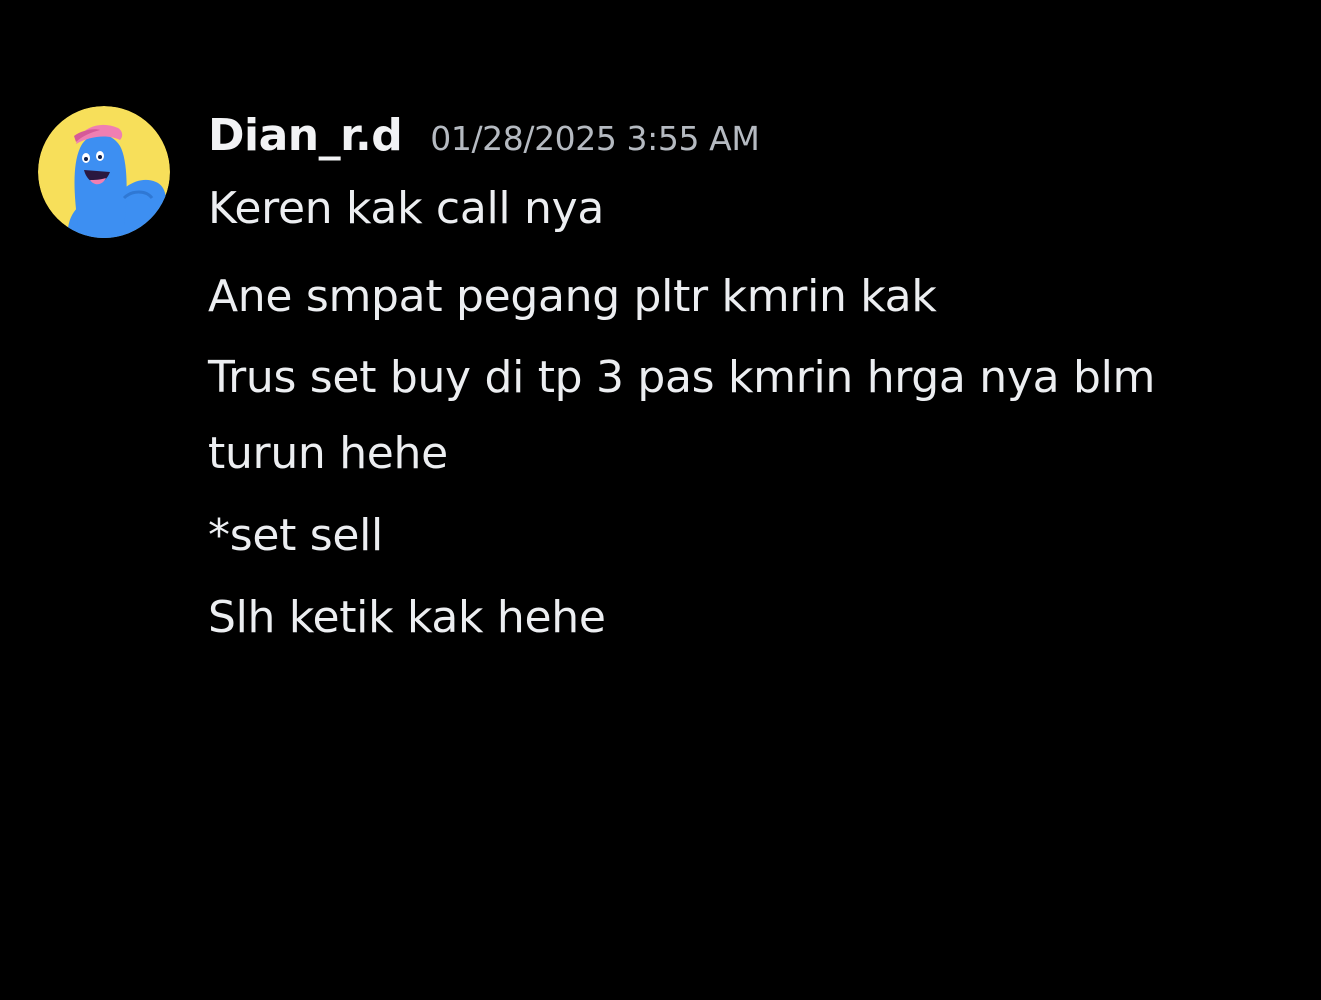 This screenshot has width=1321, height=1000. Describe the element at coordinates (595, 138) in the screenshot. I see `message-timestamp: 01/28/2025 3:55 AM` at that location.